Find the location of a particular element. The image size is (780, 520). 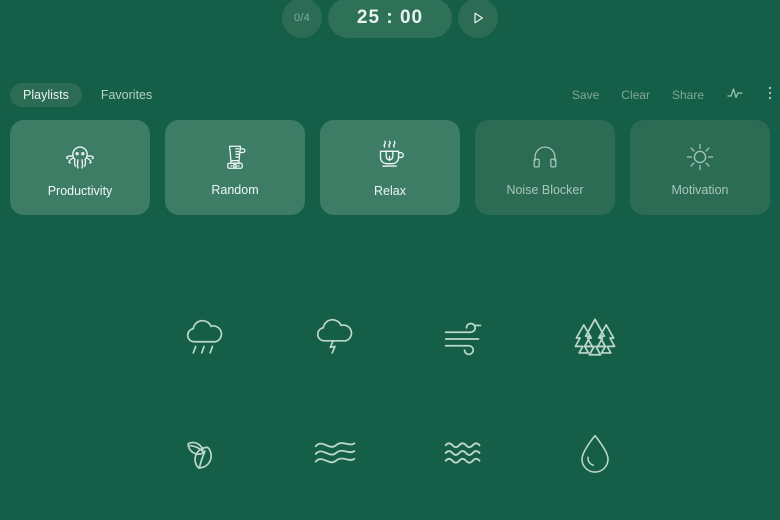

playlist-card-motivation: Motivation is located at coordinates (700, 167).